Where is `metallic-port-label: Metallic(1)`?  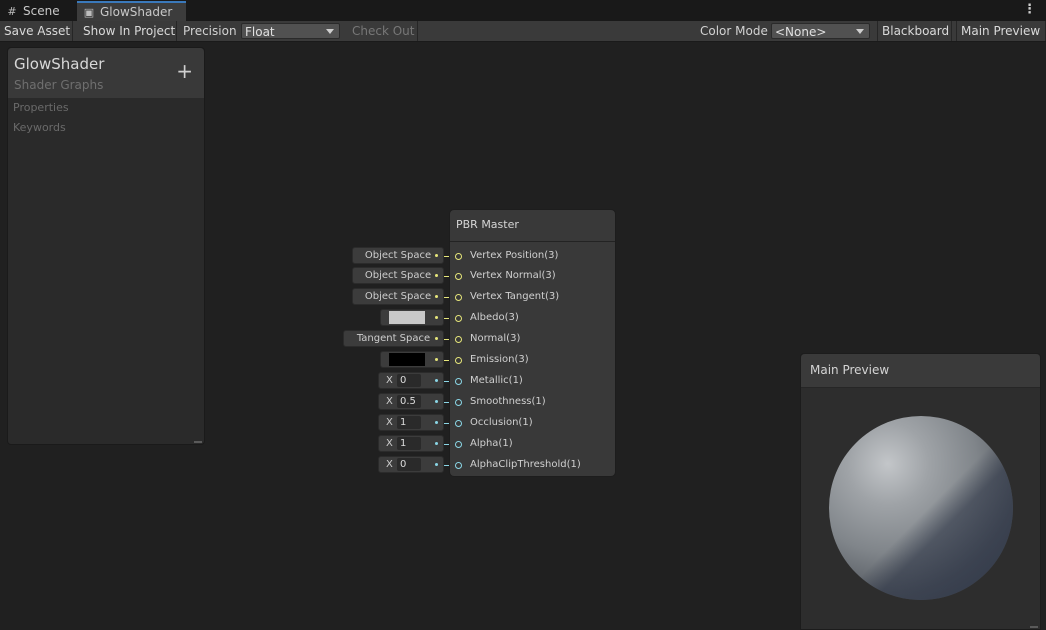
metallic-port-label: Metallic(1) is located at coordinates (496, 380).